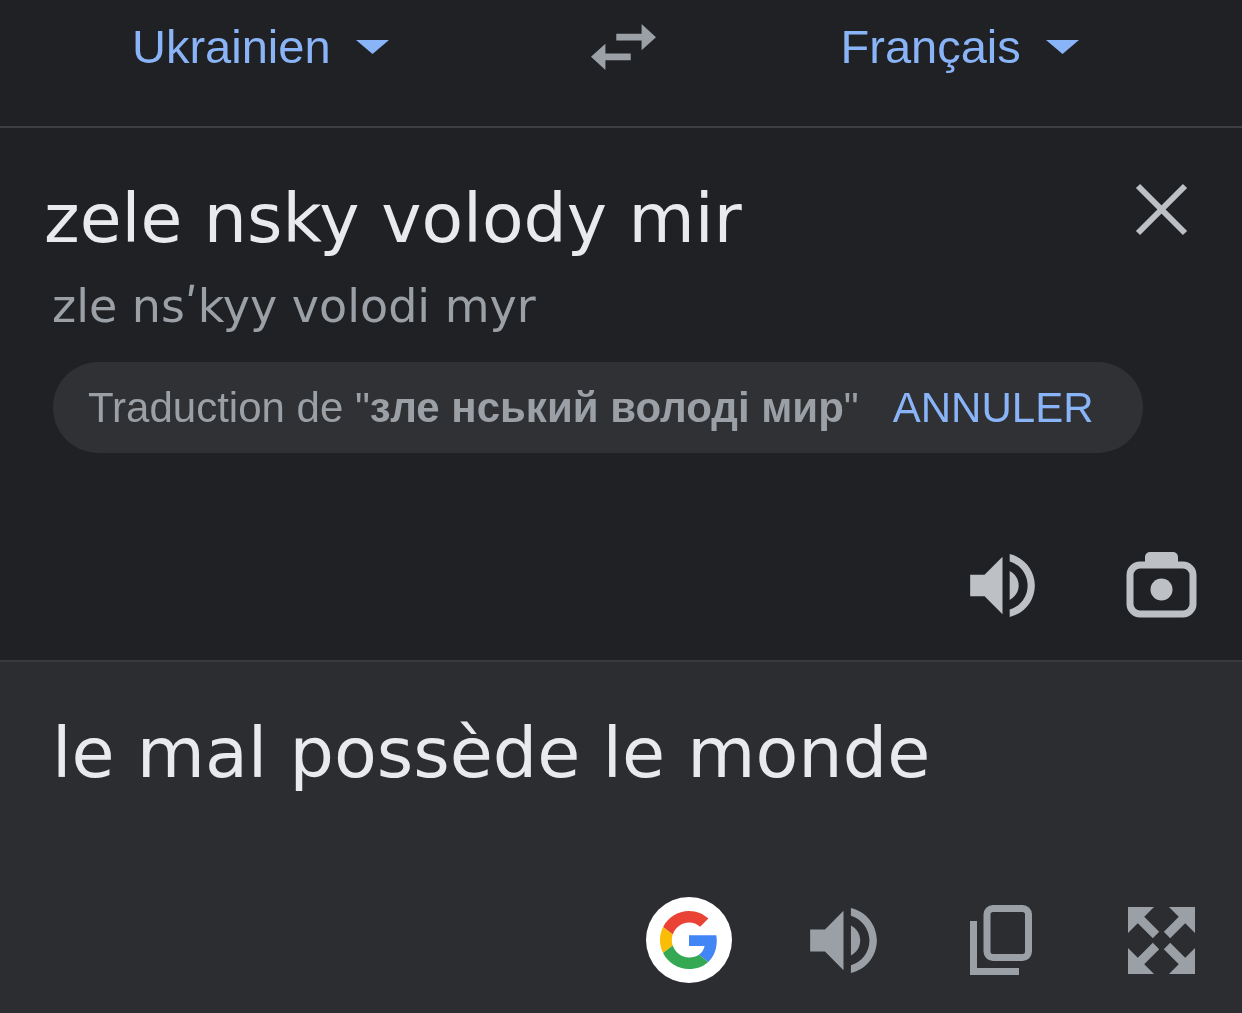 The height and width of the screenshot is (1013, 1242). I want to click on swap-arrows-icon, so click(623, 47).